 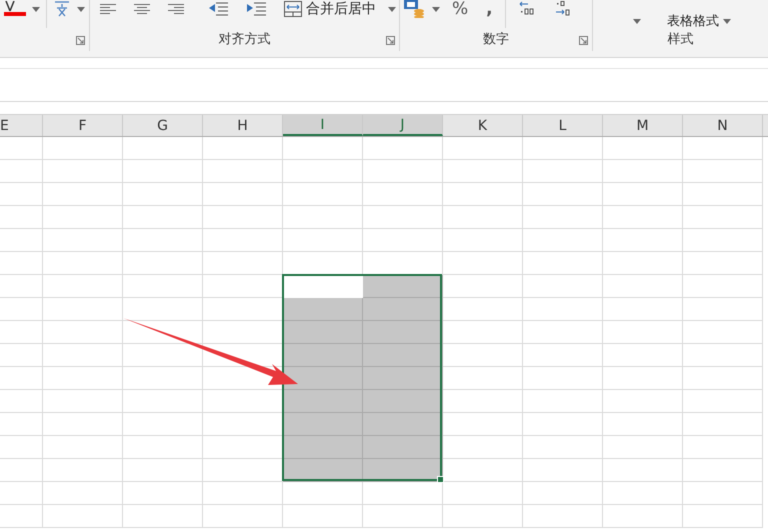 What do you see at coordinates (323, 125) in the screenshot?
I see `column-header: I` at bounding box center [323, 125].